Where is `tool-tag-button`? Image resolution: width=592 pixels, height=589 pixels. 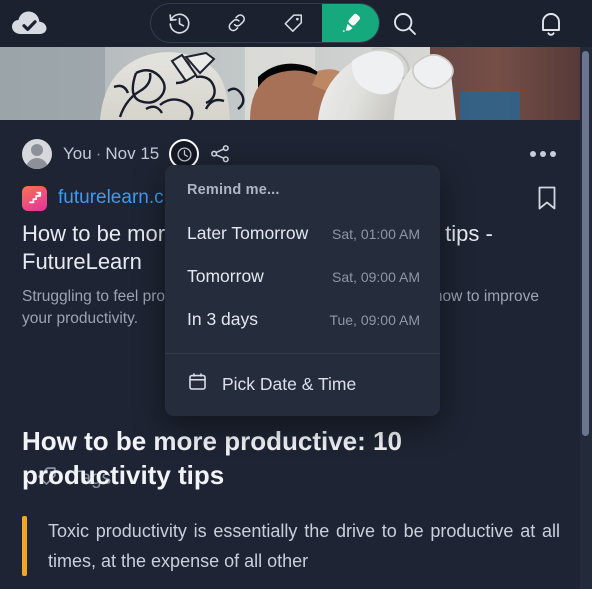
tool-tag-button is located at coordinates (293, 23).